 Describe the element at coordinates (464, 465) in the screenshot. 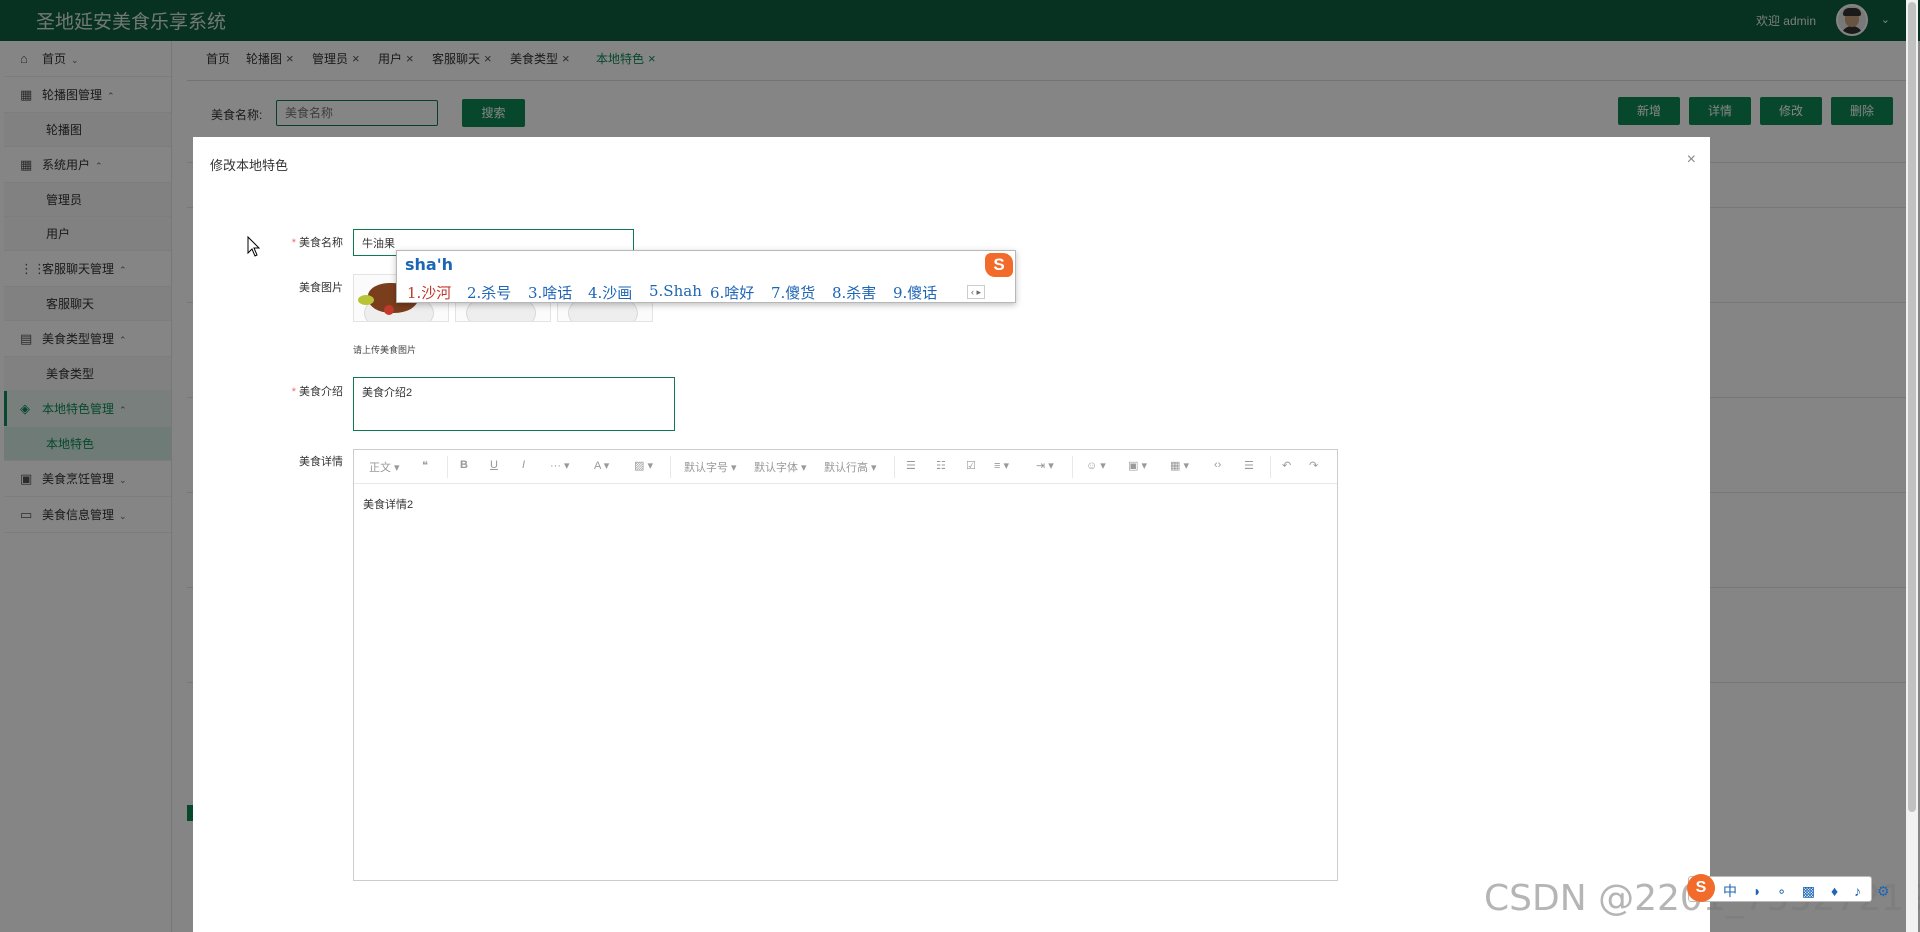

I see `bold-icon: B` at that location.